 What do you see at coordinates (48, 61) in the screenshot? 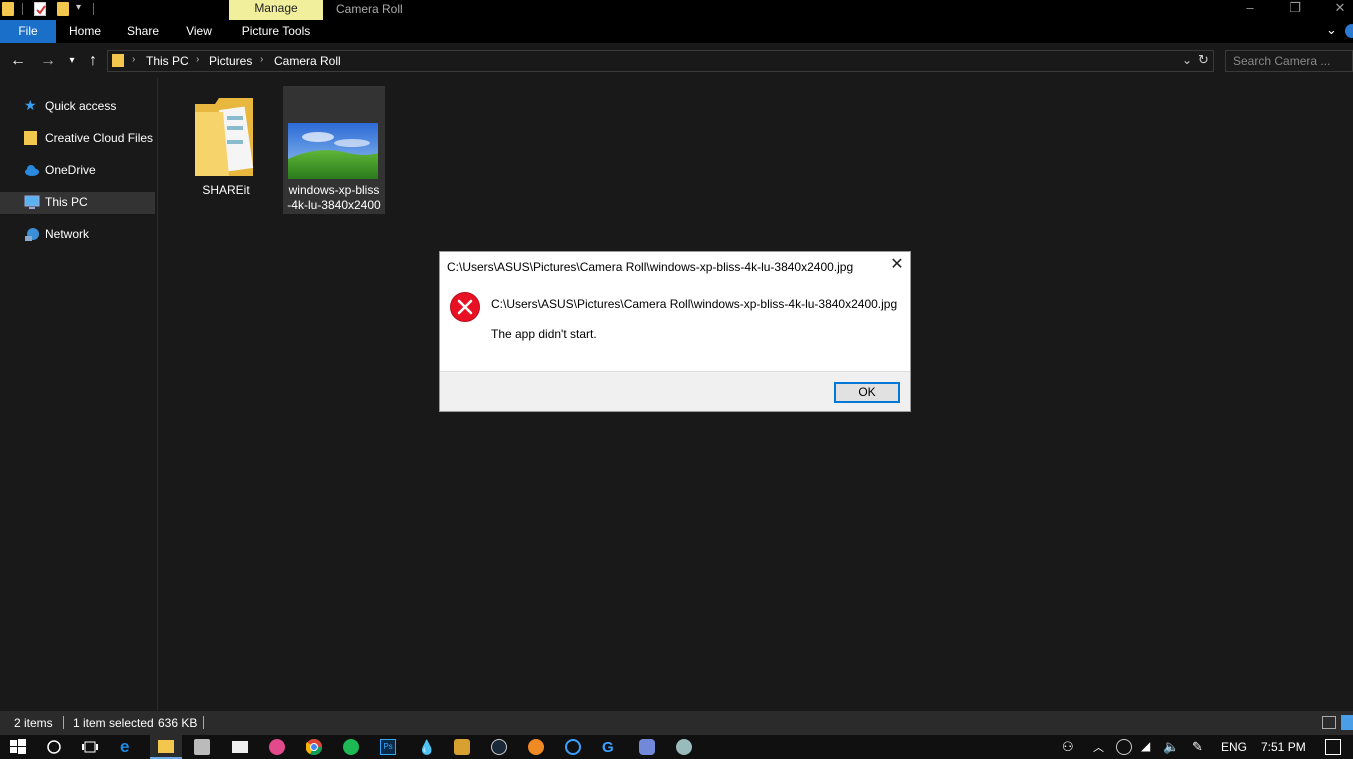
I see `forward-arrow-icon: →` at bounding box center [48, 61].